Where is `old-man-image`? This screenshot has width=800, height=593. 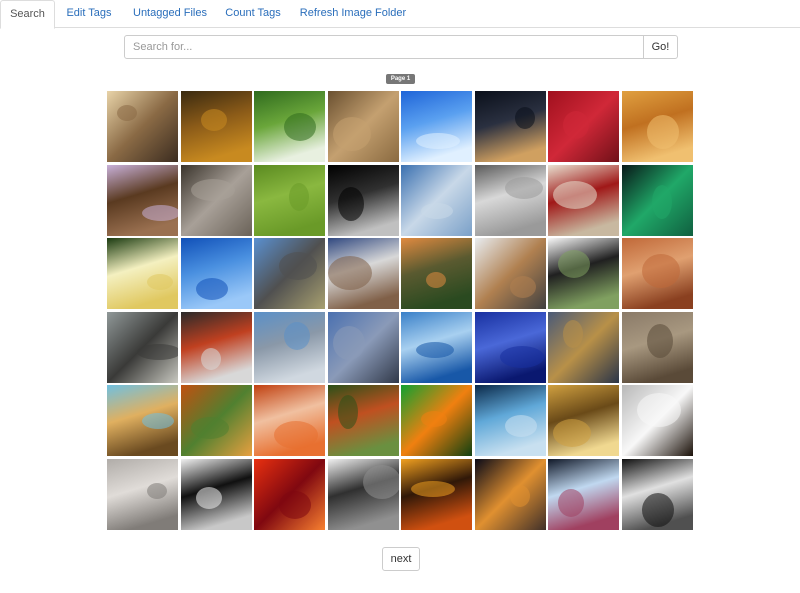 old-man-image is located at coordinates (216, 200).